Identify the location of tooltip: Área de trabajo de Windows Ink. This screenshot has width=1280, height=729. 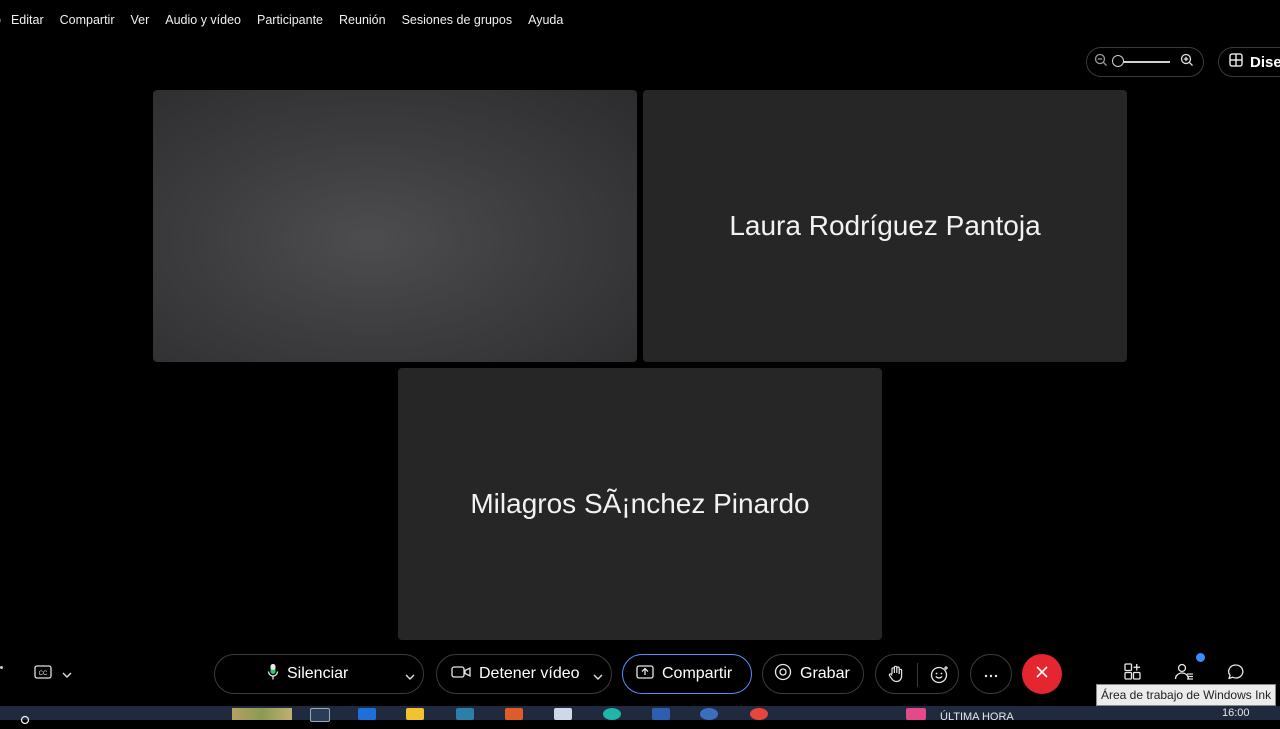
(1186, 695).